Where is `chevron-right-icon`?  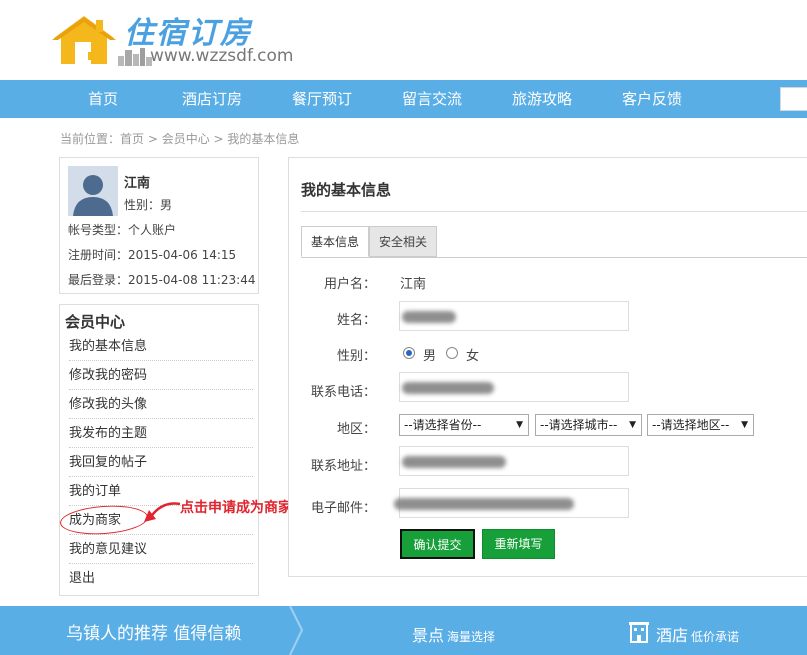
chevron-right-icon is located at coordinates (296, 630).